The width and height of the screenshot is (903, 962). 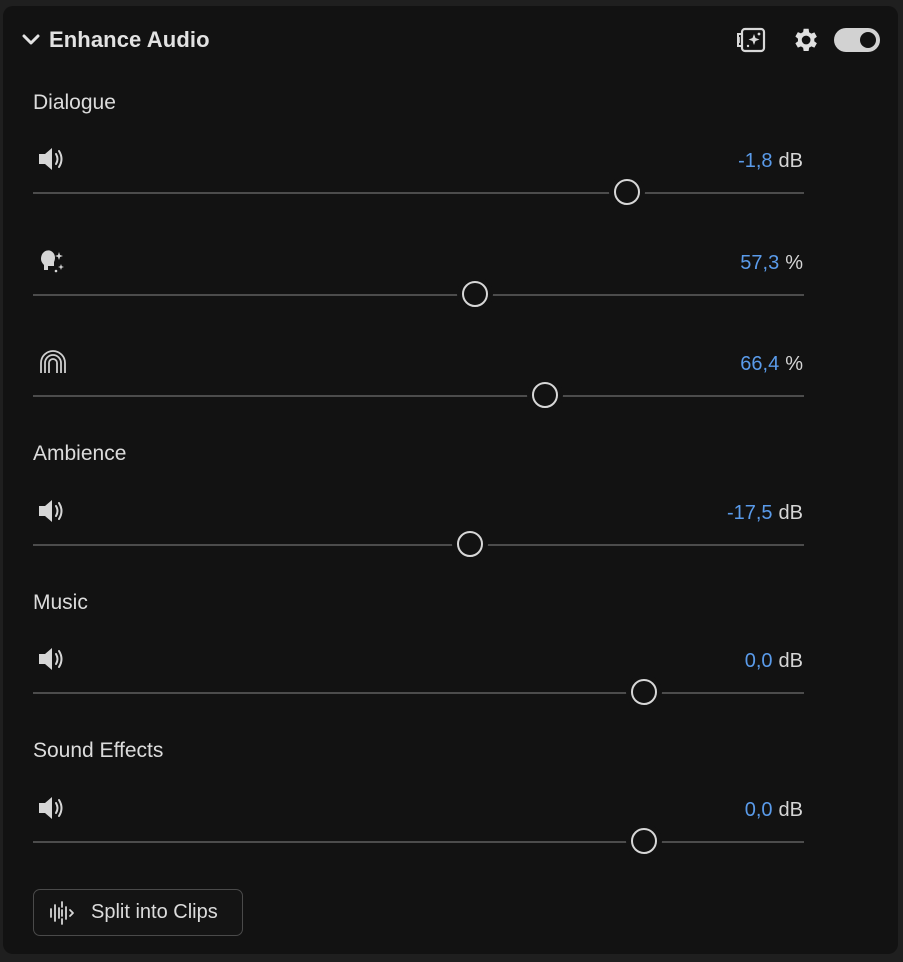 I want to click on dialogue-speech-enhance-slider, so click(x=418, y=295).